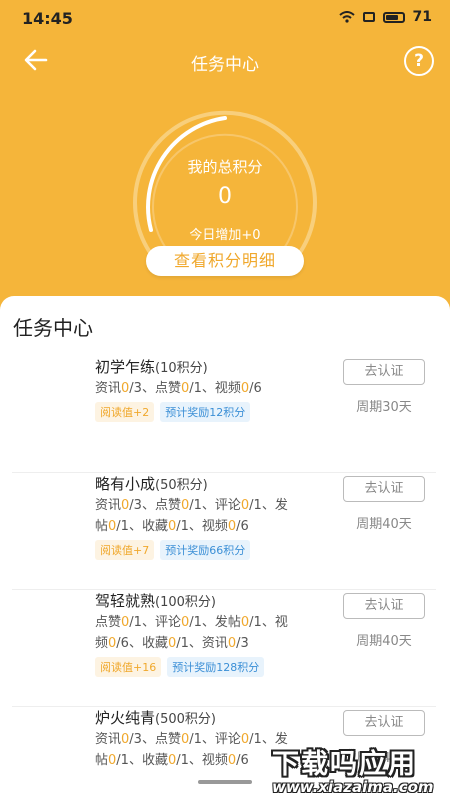 Image resolution: width=450 pixels, height=800 pixels. I want to click on read-value-tag: 阅读值+7, so click(125, 550).